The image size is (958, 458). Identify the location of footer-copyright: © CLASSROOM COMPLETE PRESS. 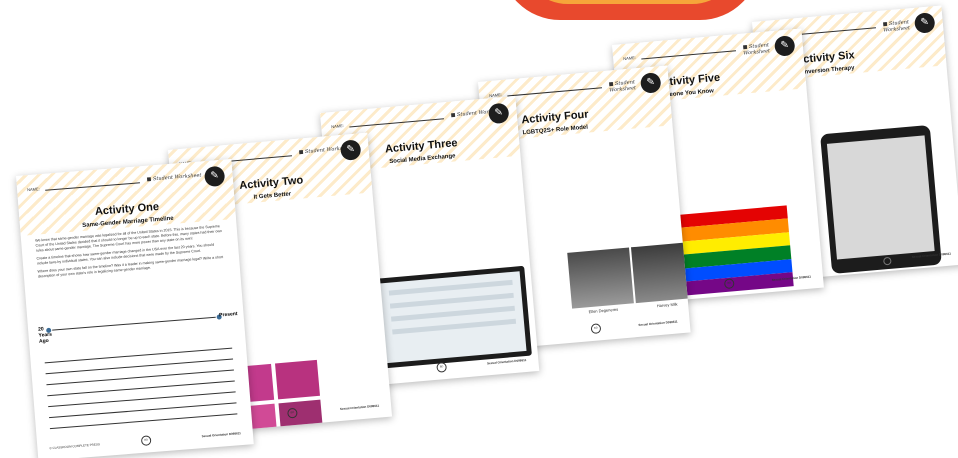
(75, 446).